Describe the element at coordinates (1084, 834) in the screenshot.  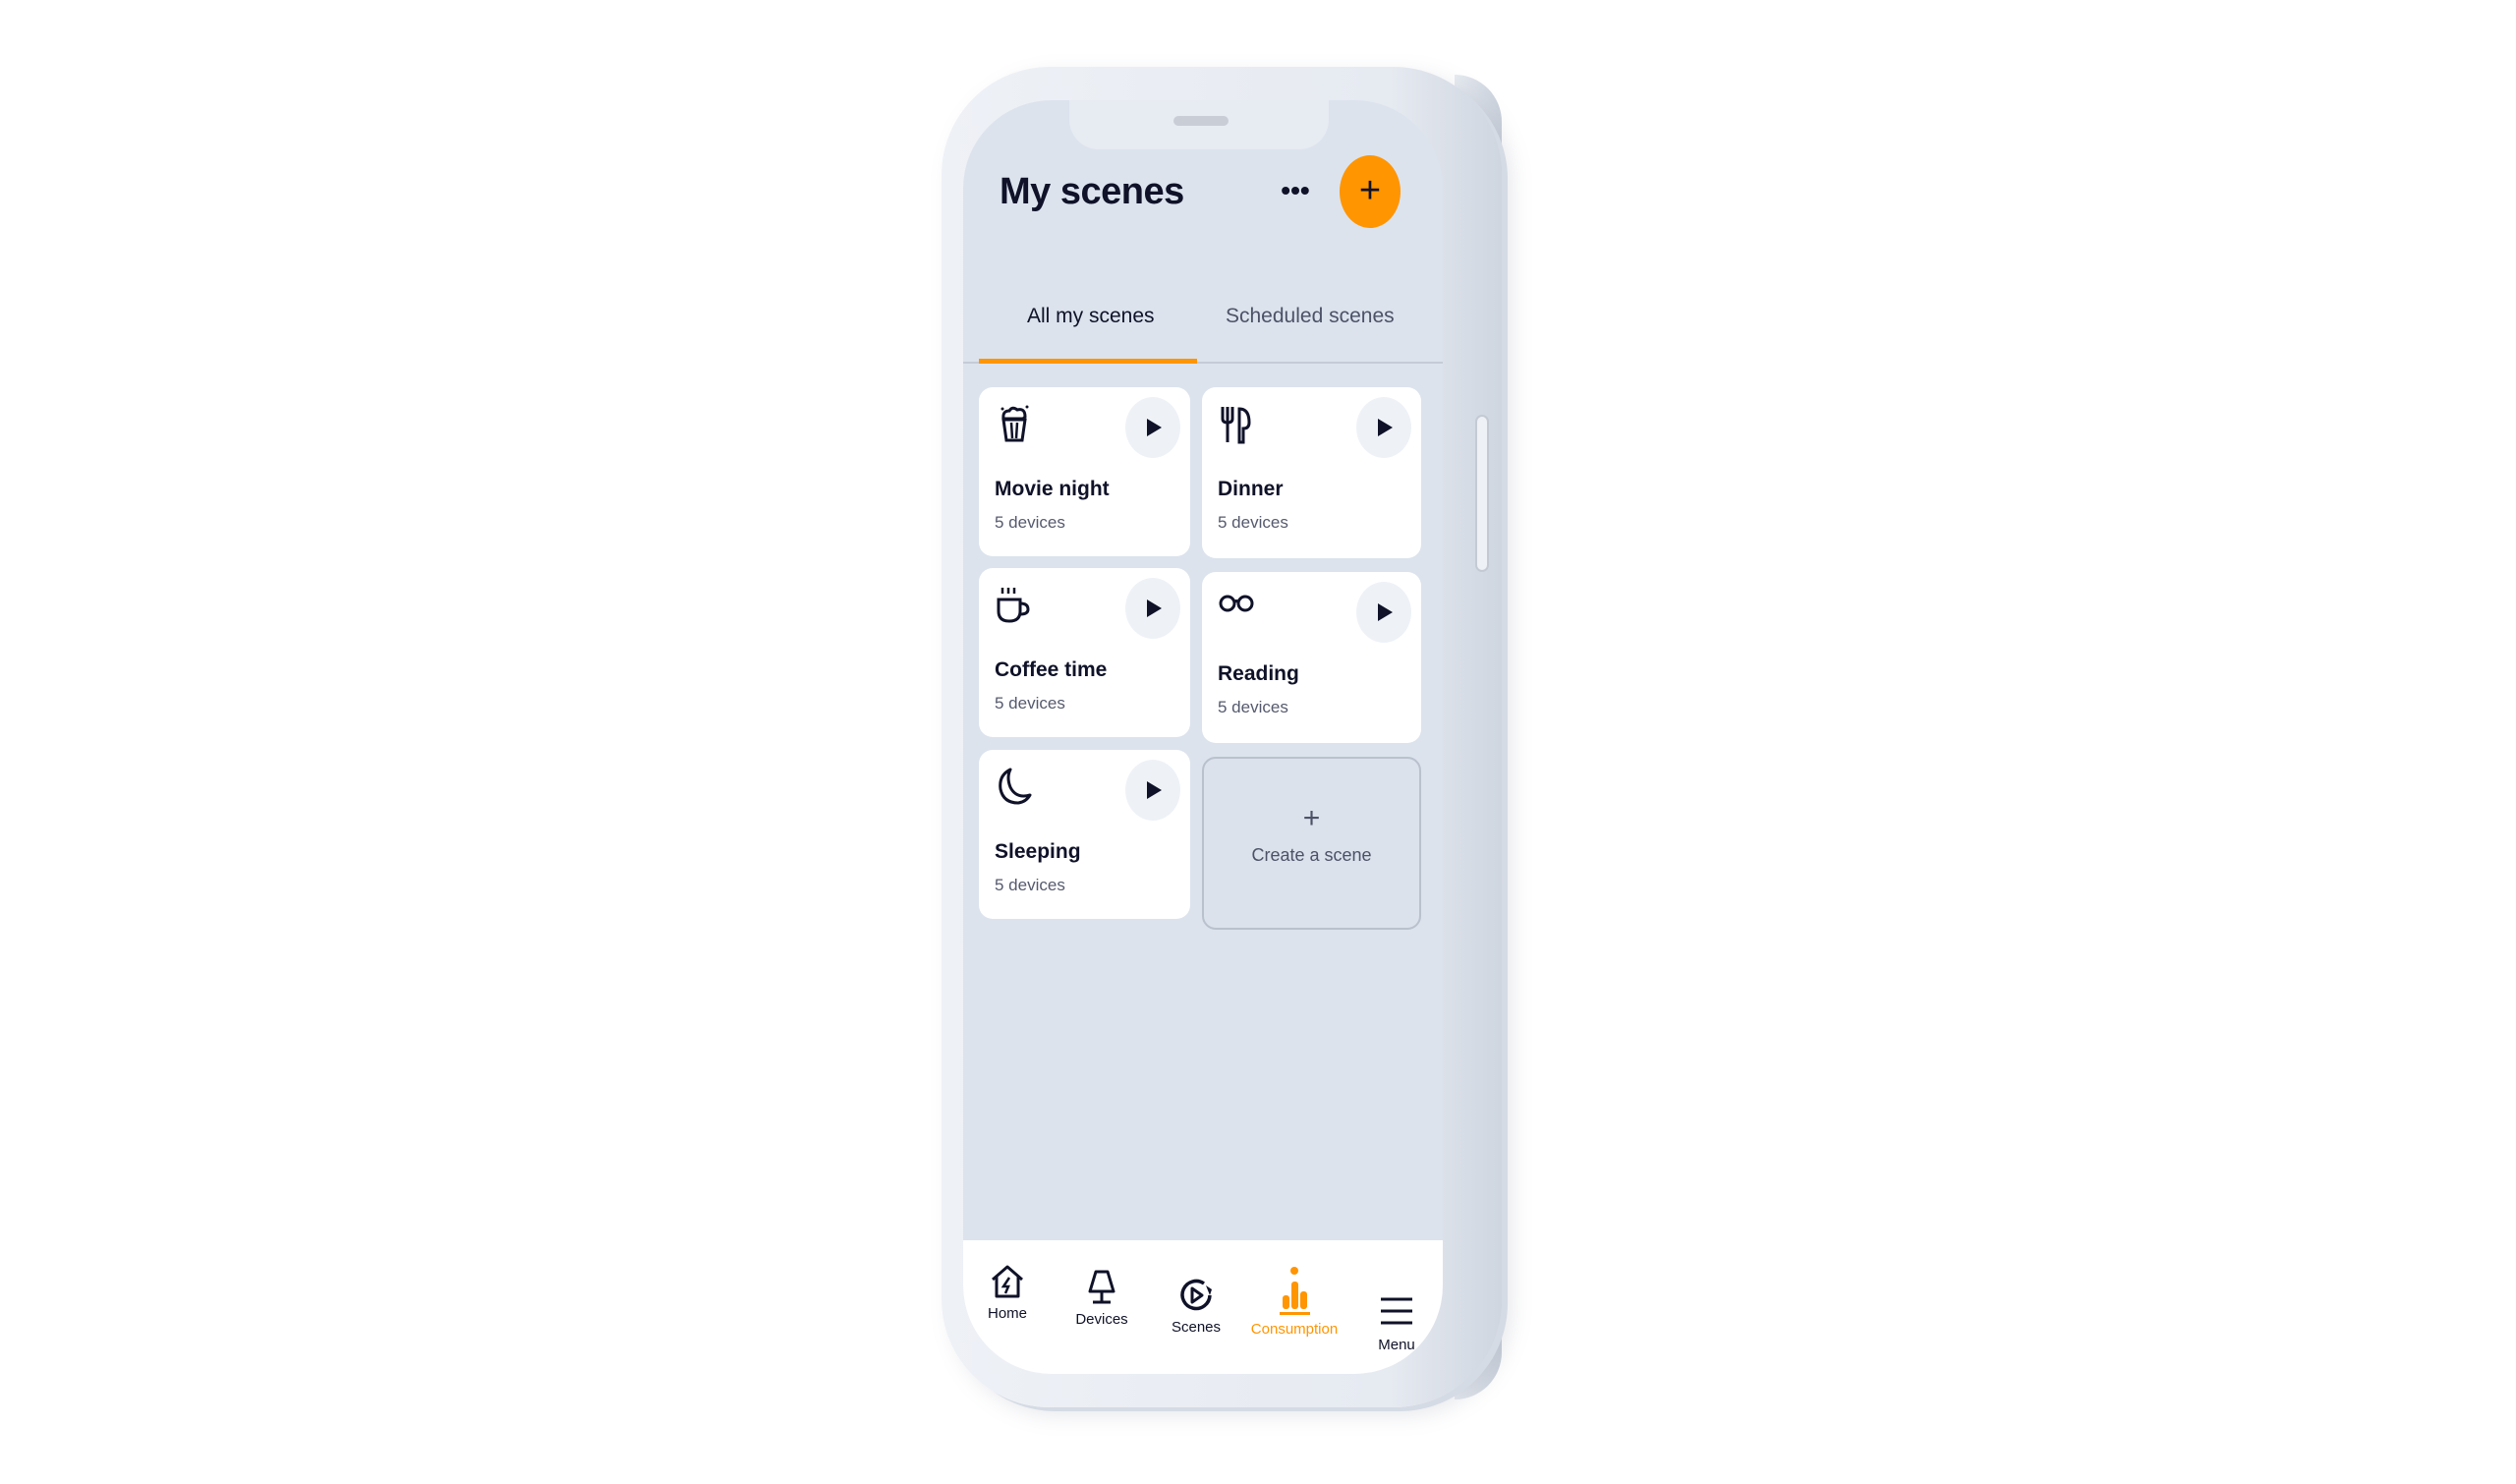
I see `scene-card-sleeping: Sleeping 5 devices` at that location.